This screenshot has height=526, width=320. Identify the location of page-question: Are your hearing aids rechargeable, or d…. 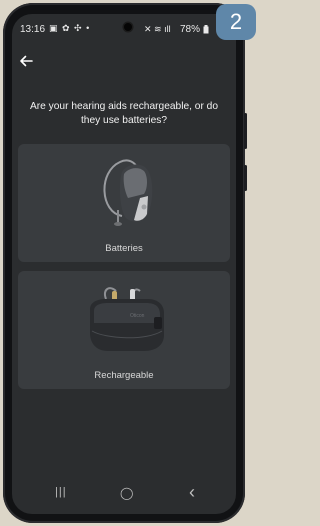
(124, 113).